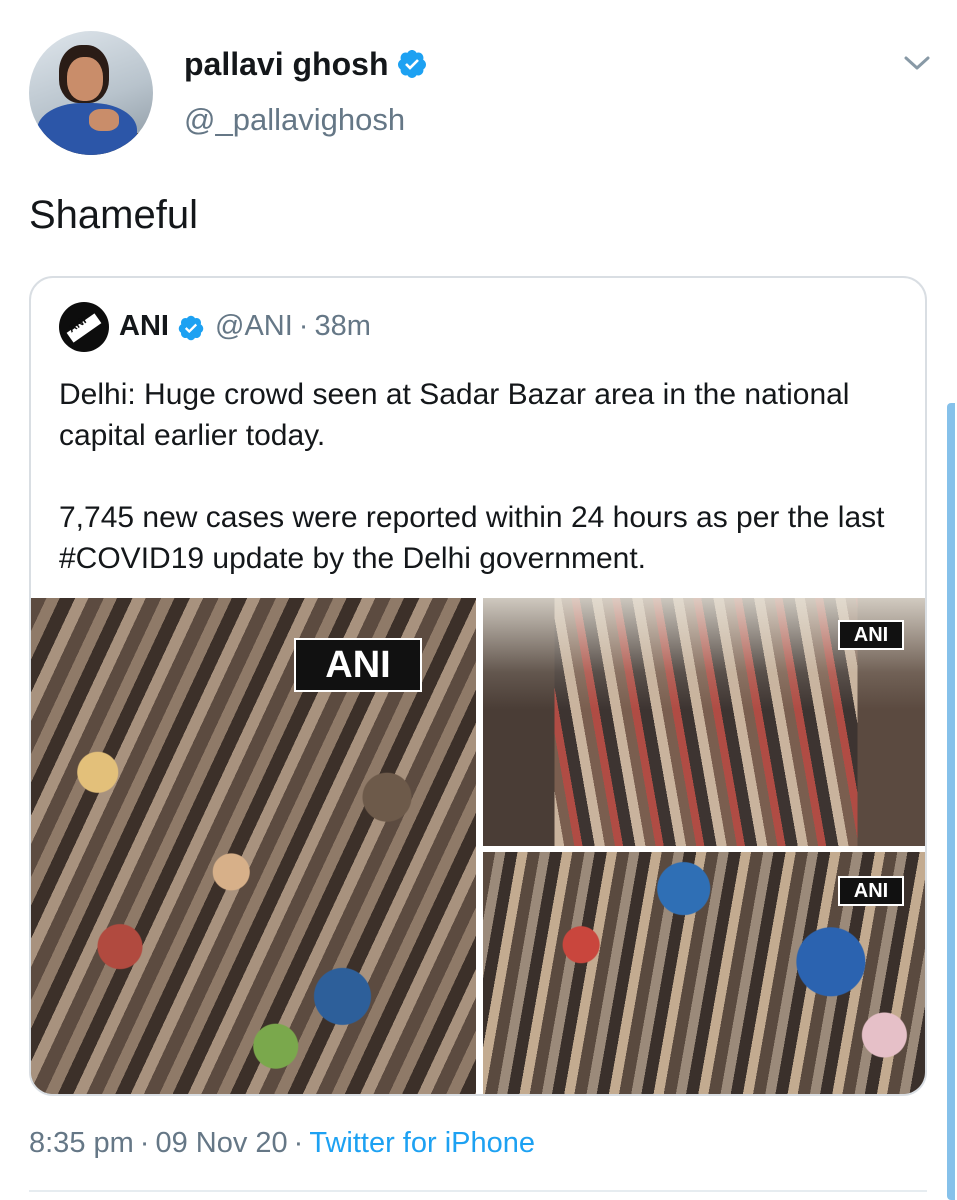 This screenshot has height=1200, width=957. I want to click on quoted-tweet-age: 38m, so click(342, 326).